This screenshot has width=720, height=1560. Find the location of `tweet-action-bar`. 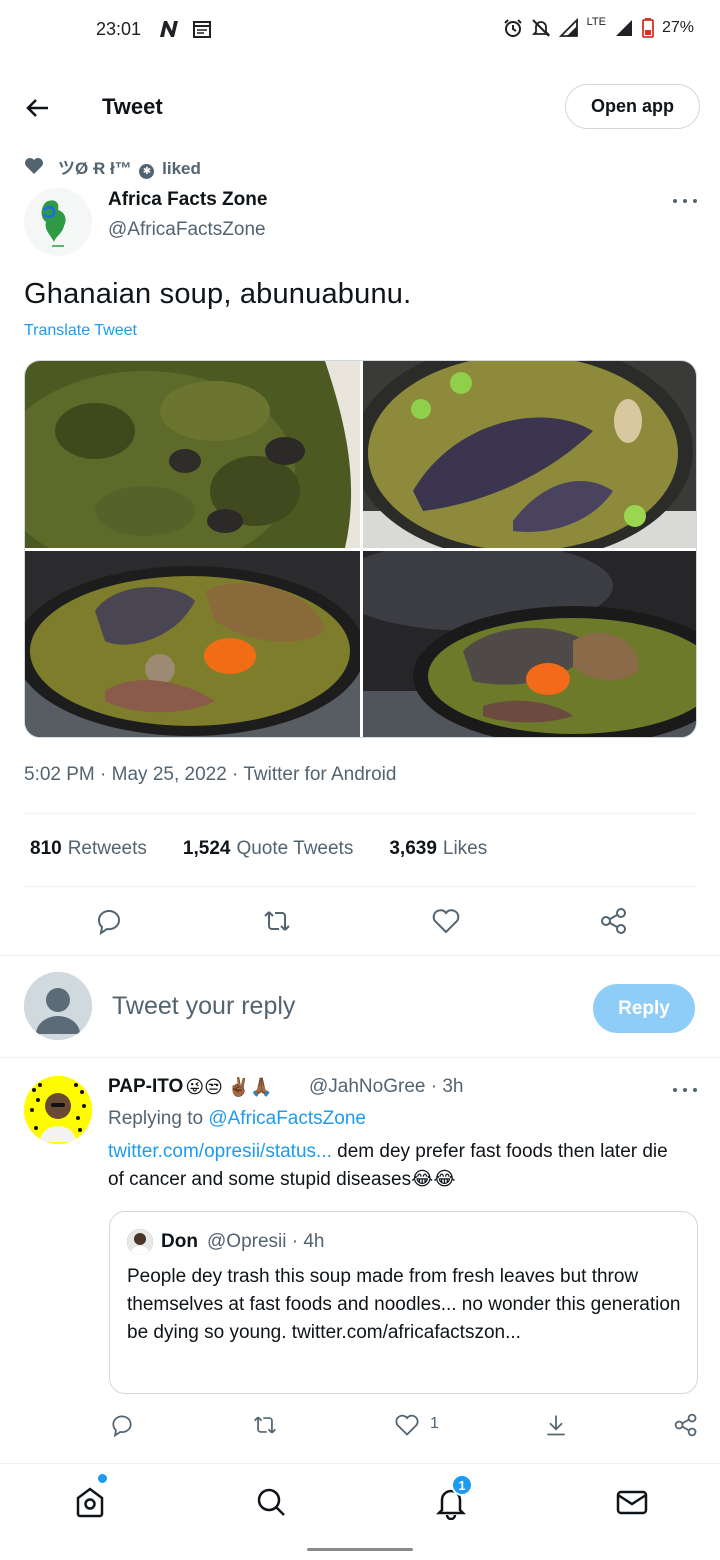

tweet-action-bar is located at coordinates (360, 921).